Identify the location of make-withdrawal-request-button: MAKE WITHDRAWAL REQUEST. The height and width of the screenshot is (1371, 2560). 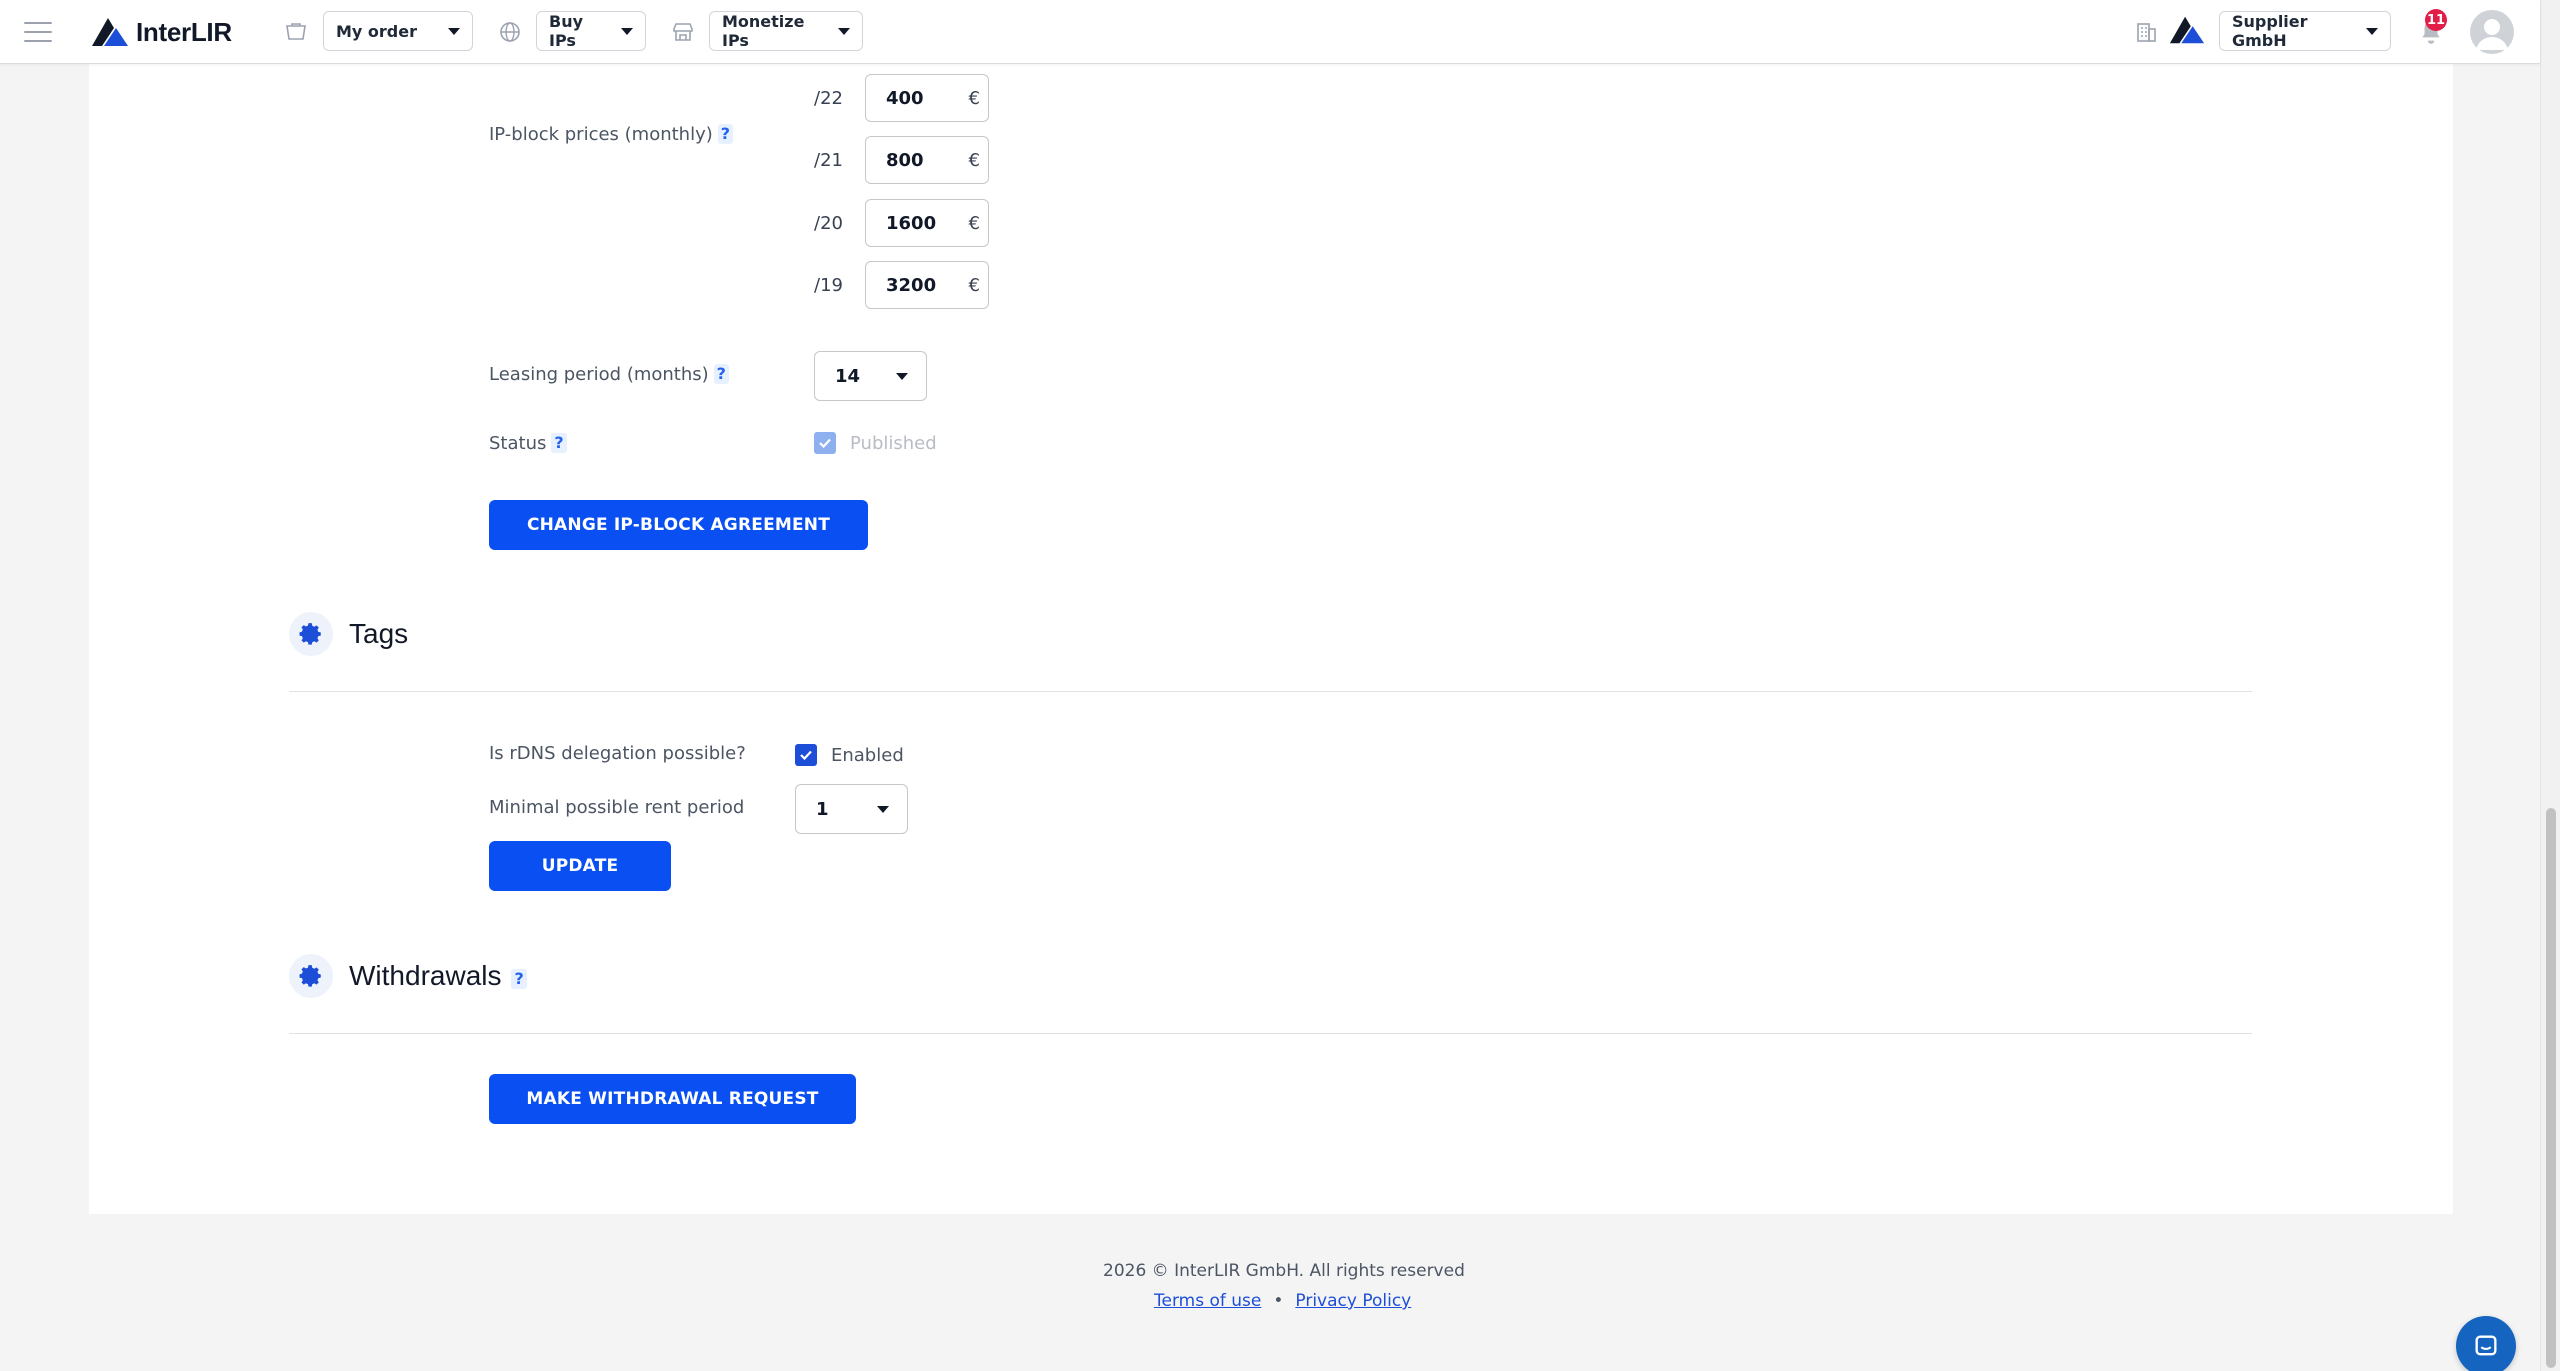
(672, 1099).